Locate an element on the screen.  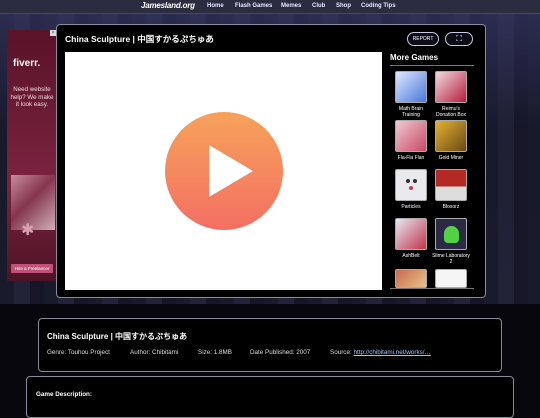
report-label: REPORT is located at coordinates (423, 39).